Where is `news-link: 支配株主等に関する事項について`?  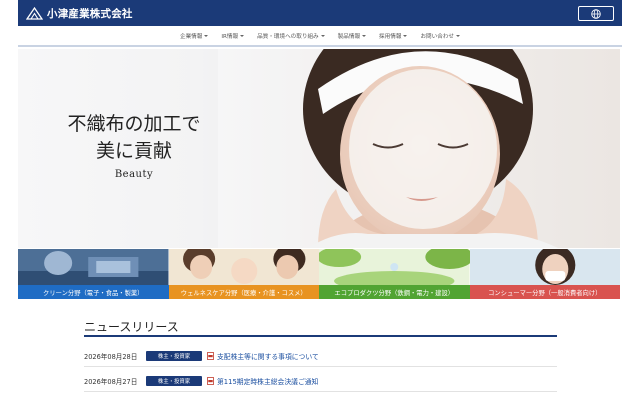
news-link: 支配株主等に関する事項について is located at coordinates (268, 356).